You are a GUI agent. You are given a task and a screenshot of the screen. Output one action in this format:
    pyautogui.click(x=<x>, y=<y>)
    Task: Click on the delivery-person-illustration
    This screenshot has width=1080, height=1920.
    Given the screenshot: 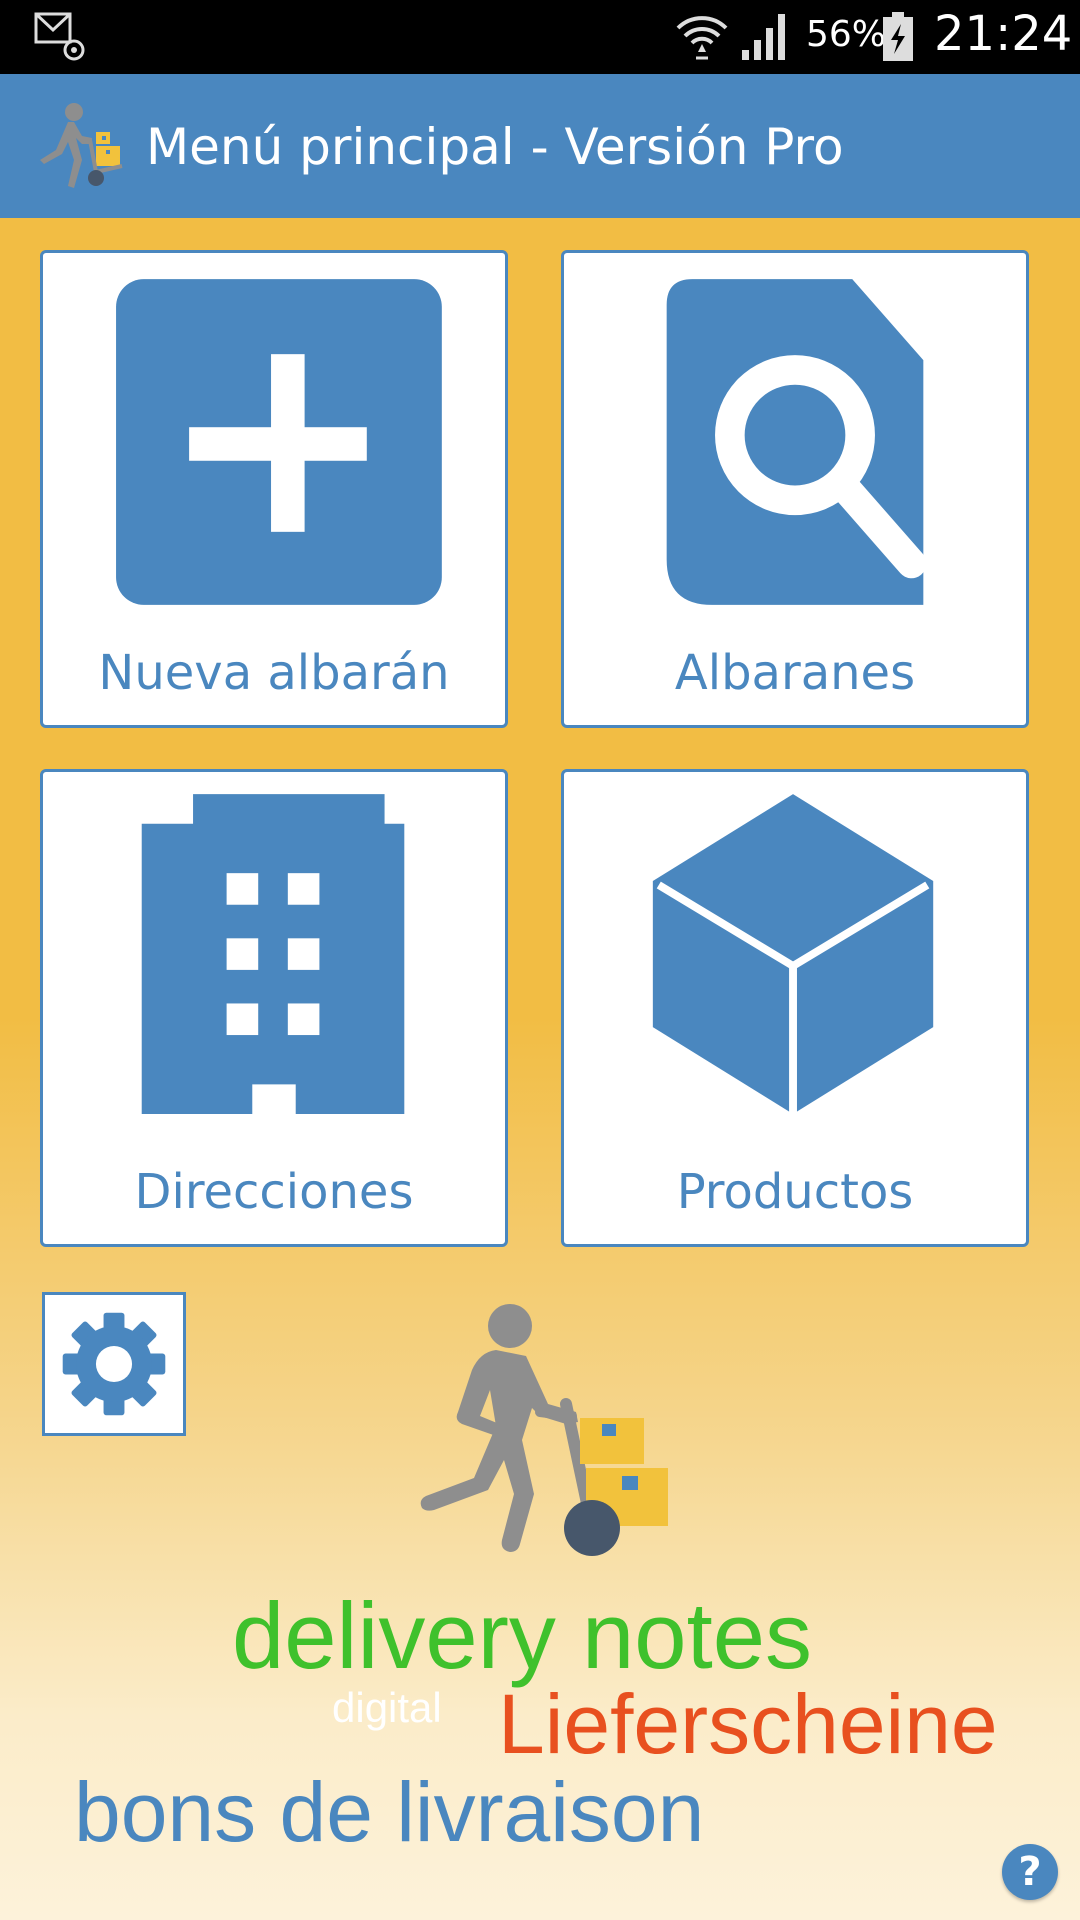 What is the action you would take?
    pyautogui.click(x=544, y=1430)
    